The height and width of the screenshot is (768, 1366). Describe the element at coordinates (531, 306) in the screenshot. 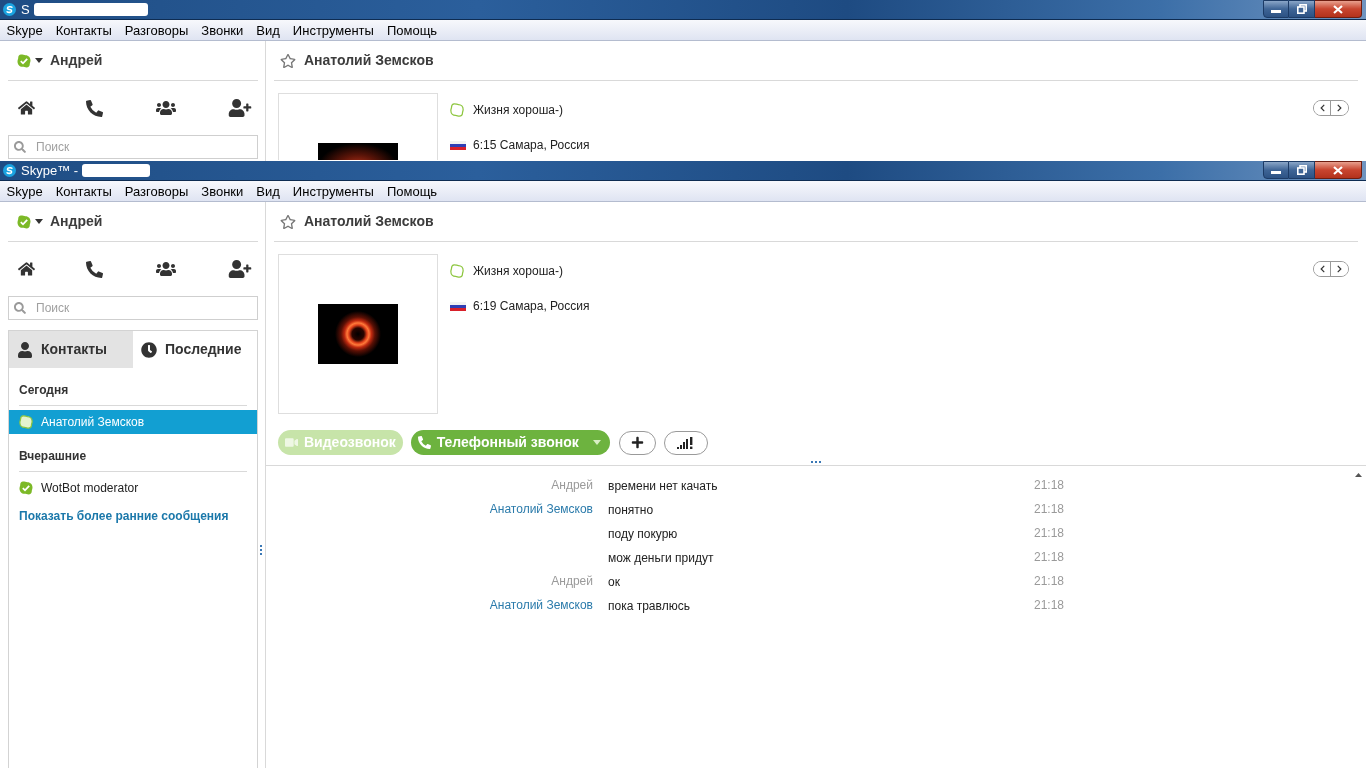

I see `local-time: 6:19 Самара, Россия` at that location.